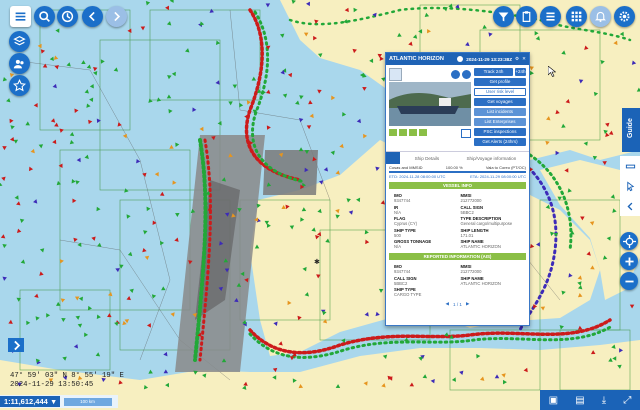 The height and width of the screenshot is (410, 640). I want to click on guide-label: Guide, so click(630, 128).